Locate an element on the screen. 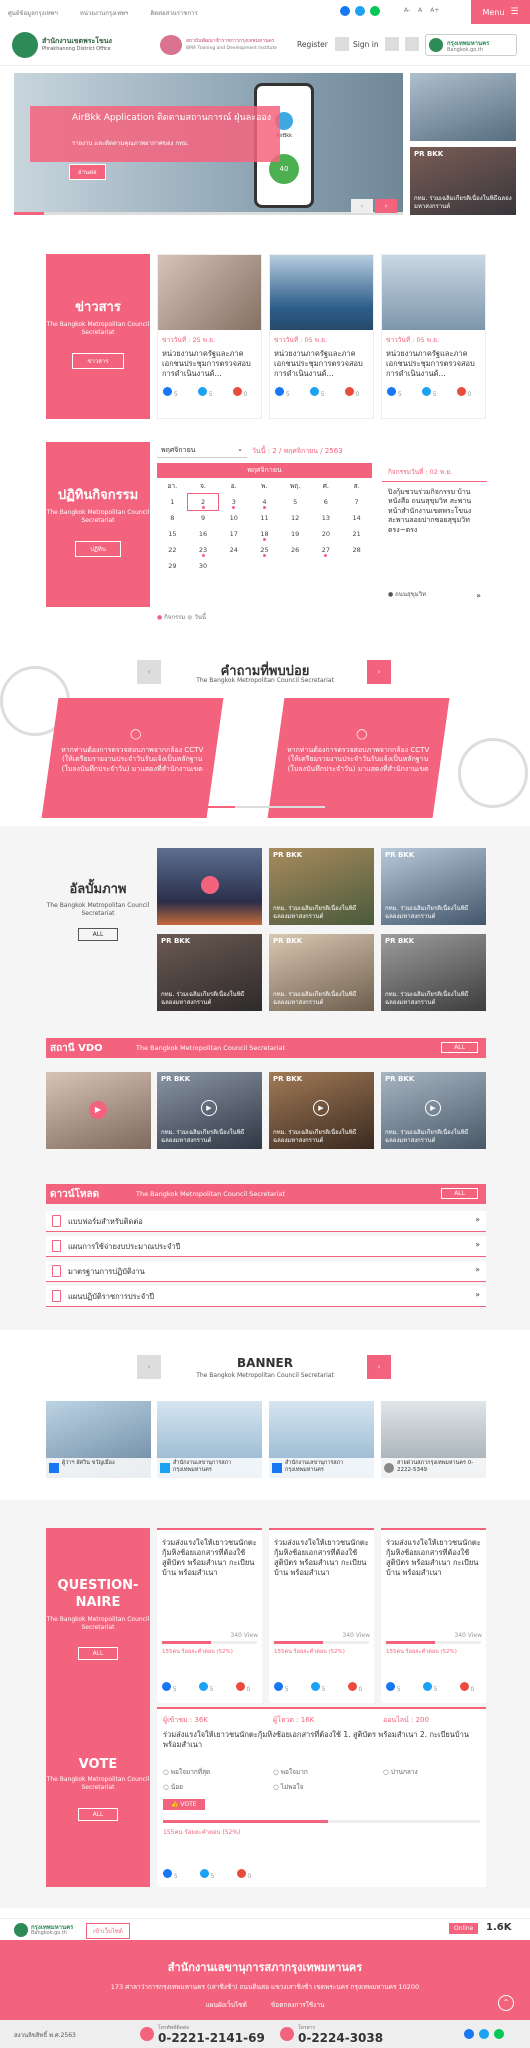  calendar-day-today: 2 is located at coordinates (203, 502).